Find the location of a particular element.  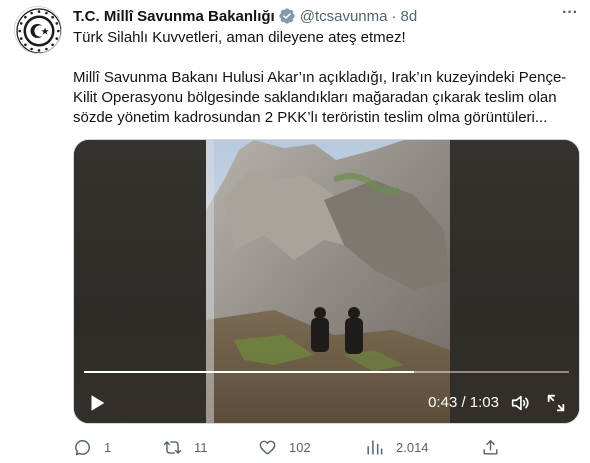

retweet-icon is located at coordinates (172, 447).